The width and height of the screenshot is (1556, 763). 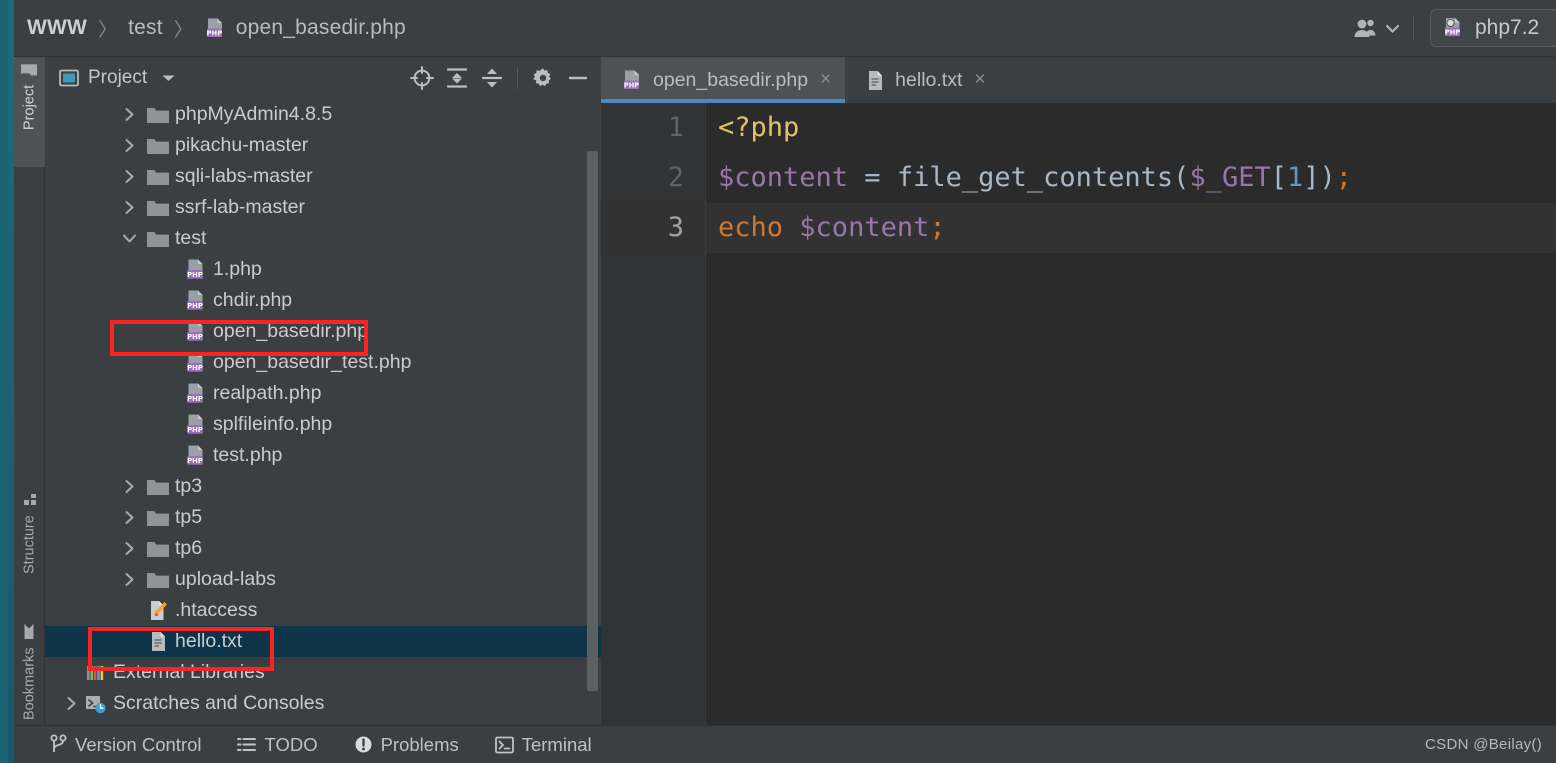 I want to click on htaccess-file-icon, so click(x=158, y=610).